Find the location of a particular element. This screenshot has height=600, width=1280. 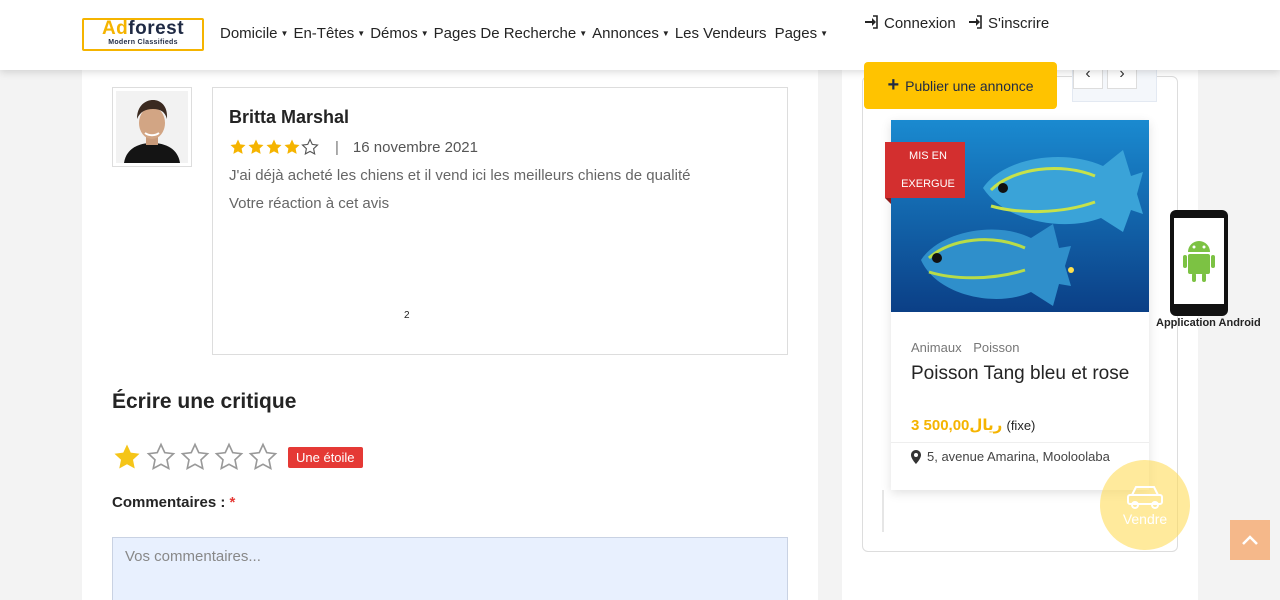

featured-ribbon: MIS EN EXERGUE is located at coordinates (925, 170).